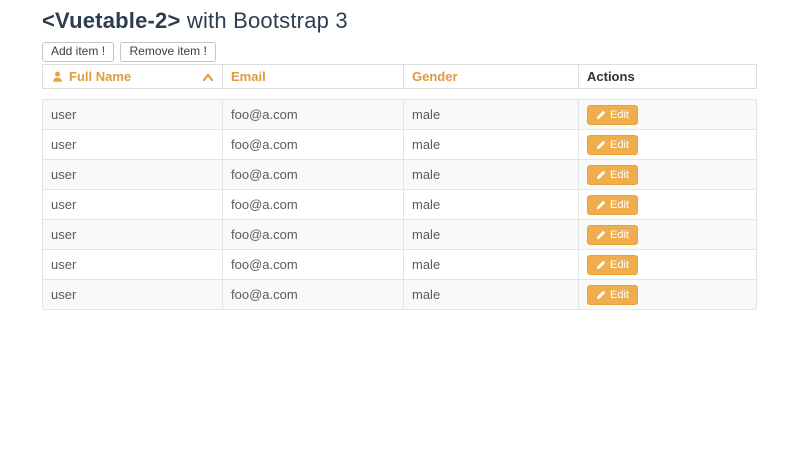 This screenshot has width=800, height=450. Describe the element at coordinates (400, 52) in the screenshot. I see `toolbar: Add item ! Remove item !` at that location.